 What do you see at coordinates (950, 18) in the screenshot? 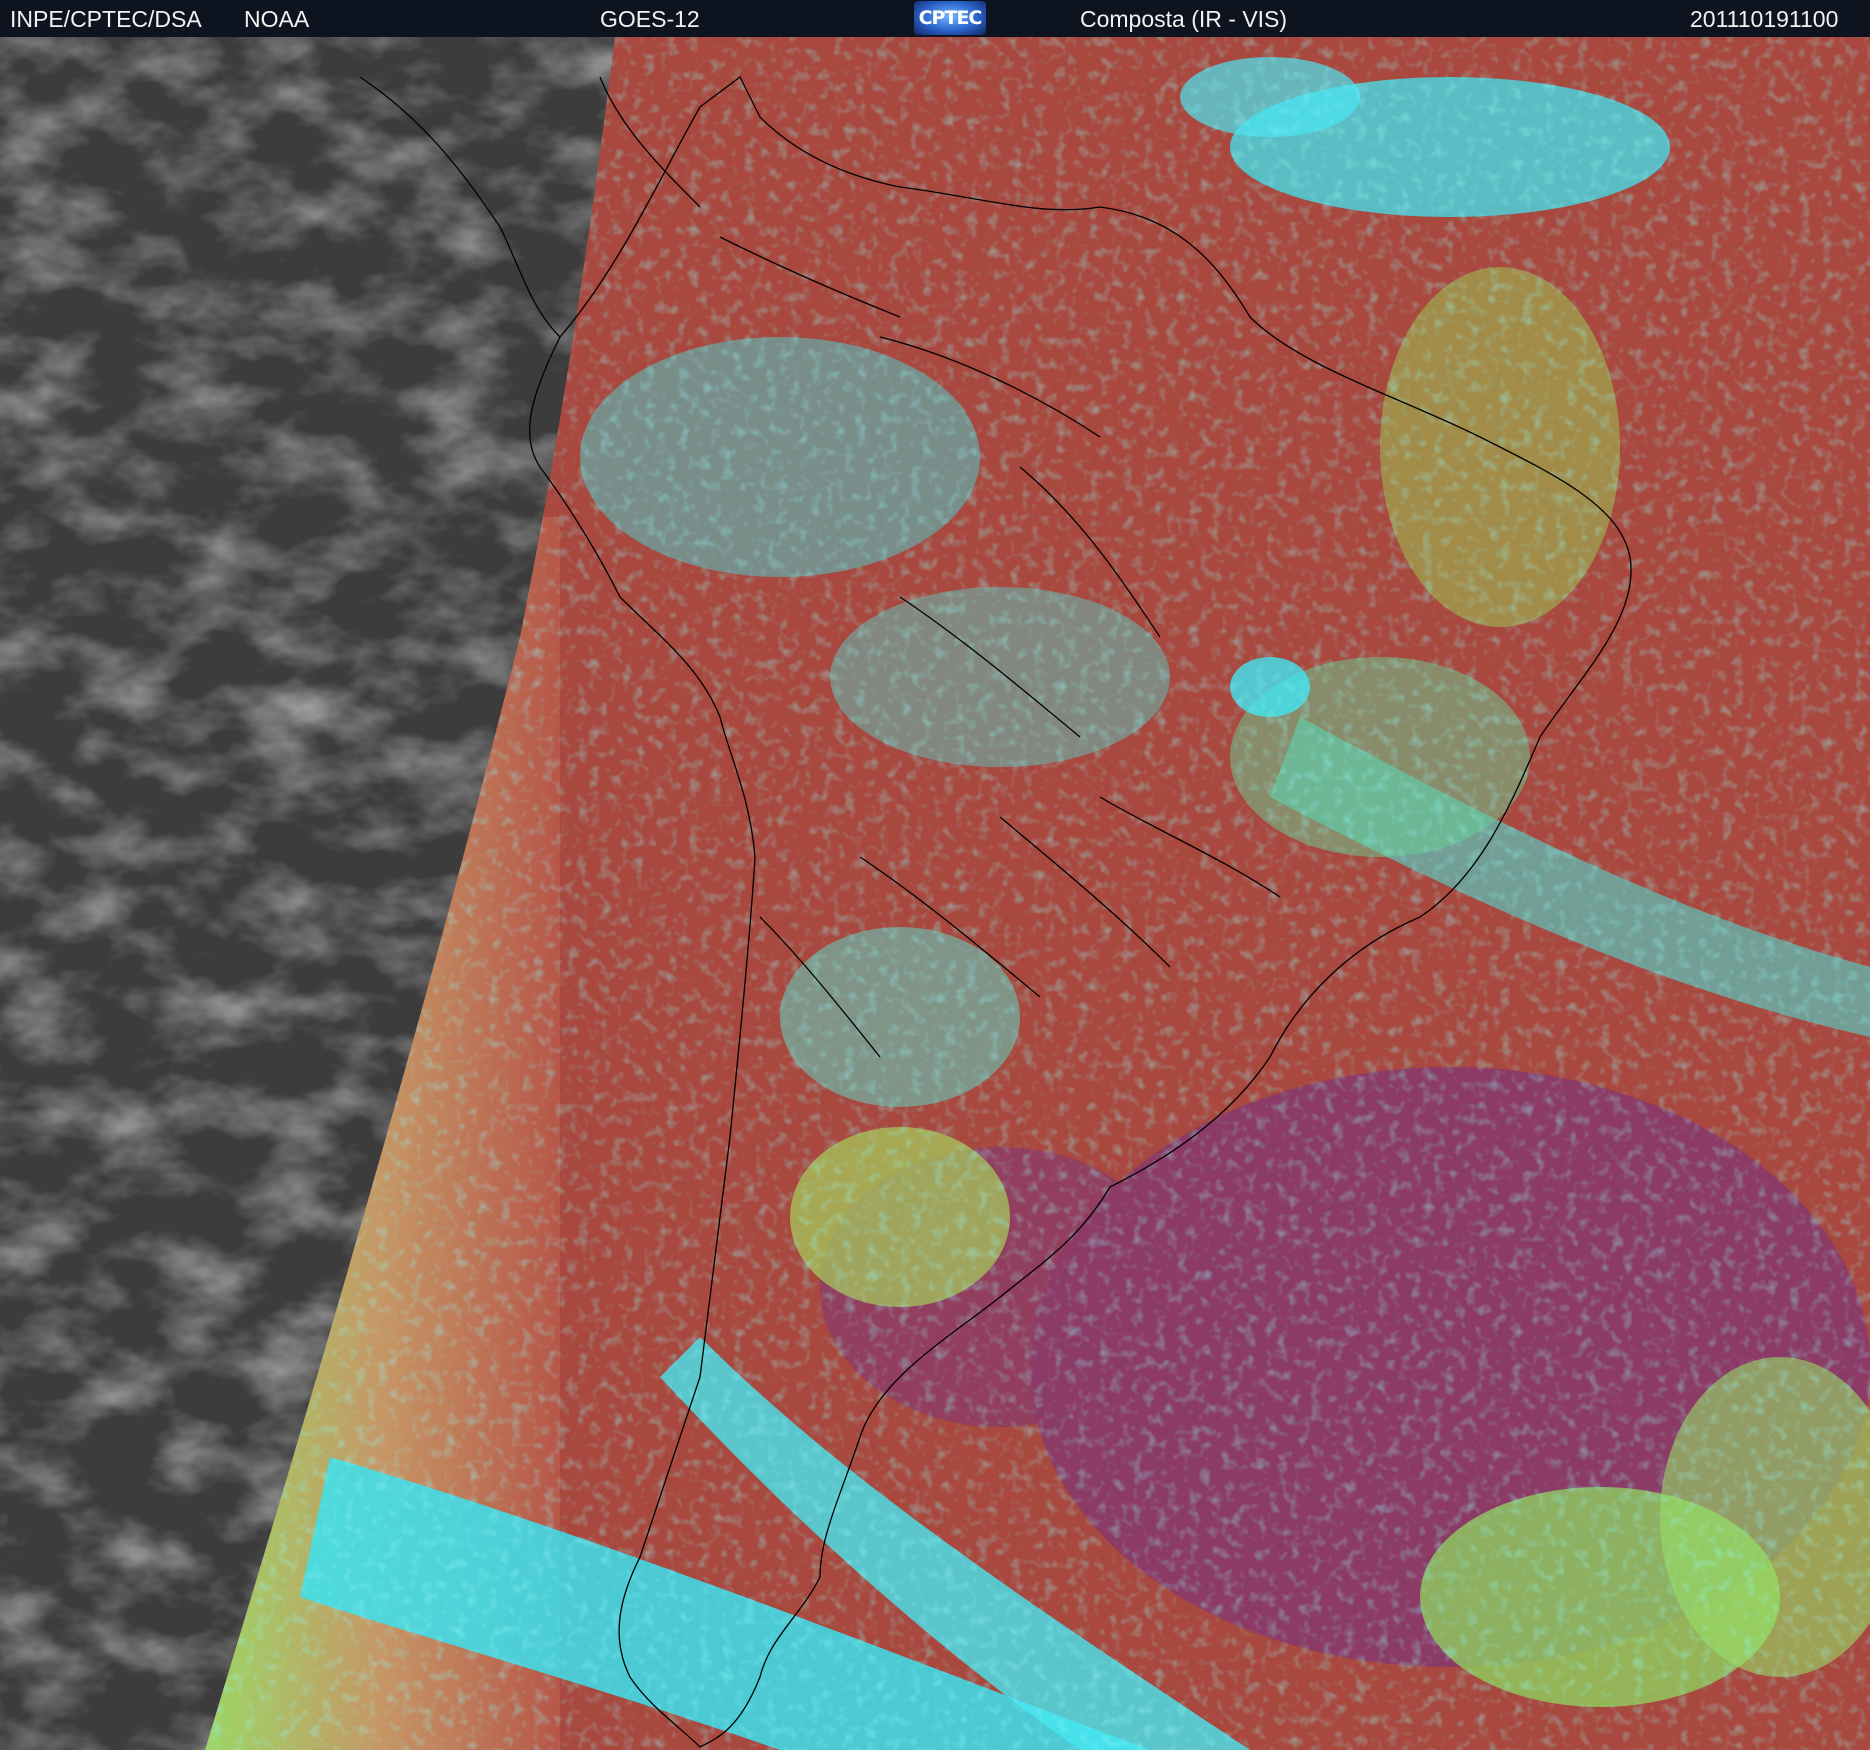
I see `cptec-logo: CPTEC` at bounding box center [950, 18].